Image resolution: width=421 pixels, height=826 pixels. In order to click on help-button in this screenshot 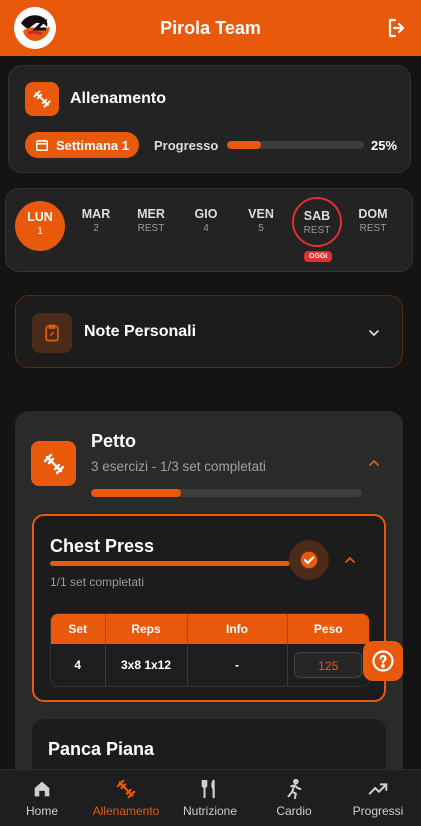, I will do `click(383, 661)`.